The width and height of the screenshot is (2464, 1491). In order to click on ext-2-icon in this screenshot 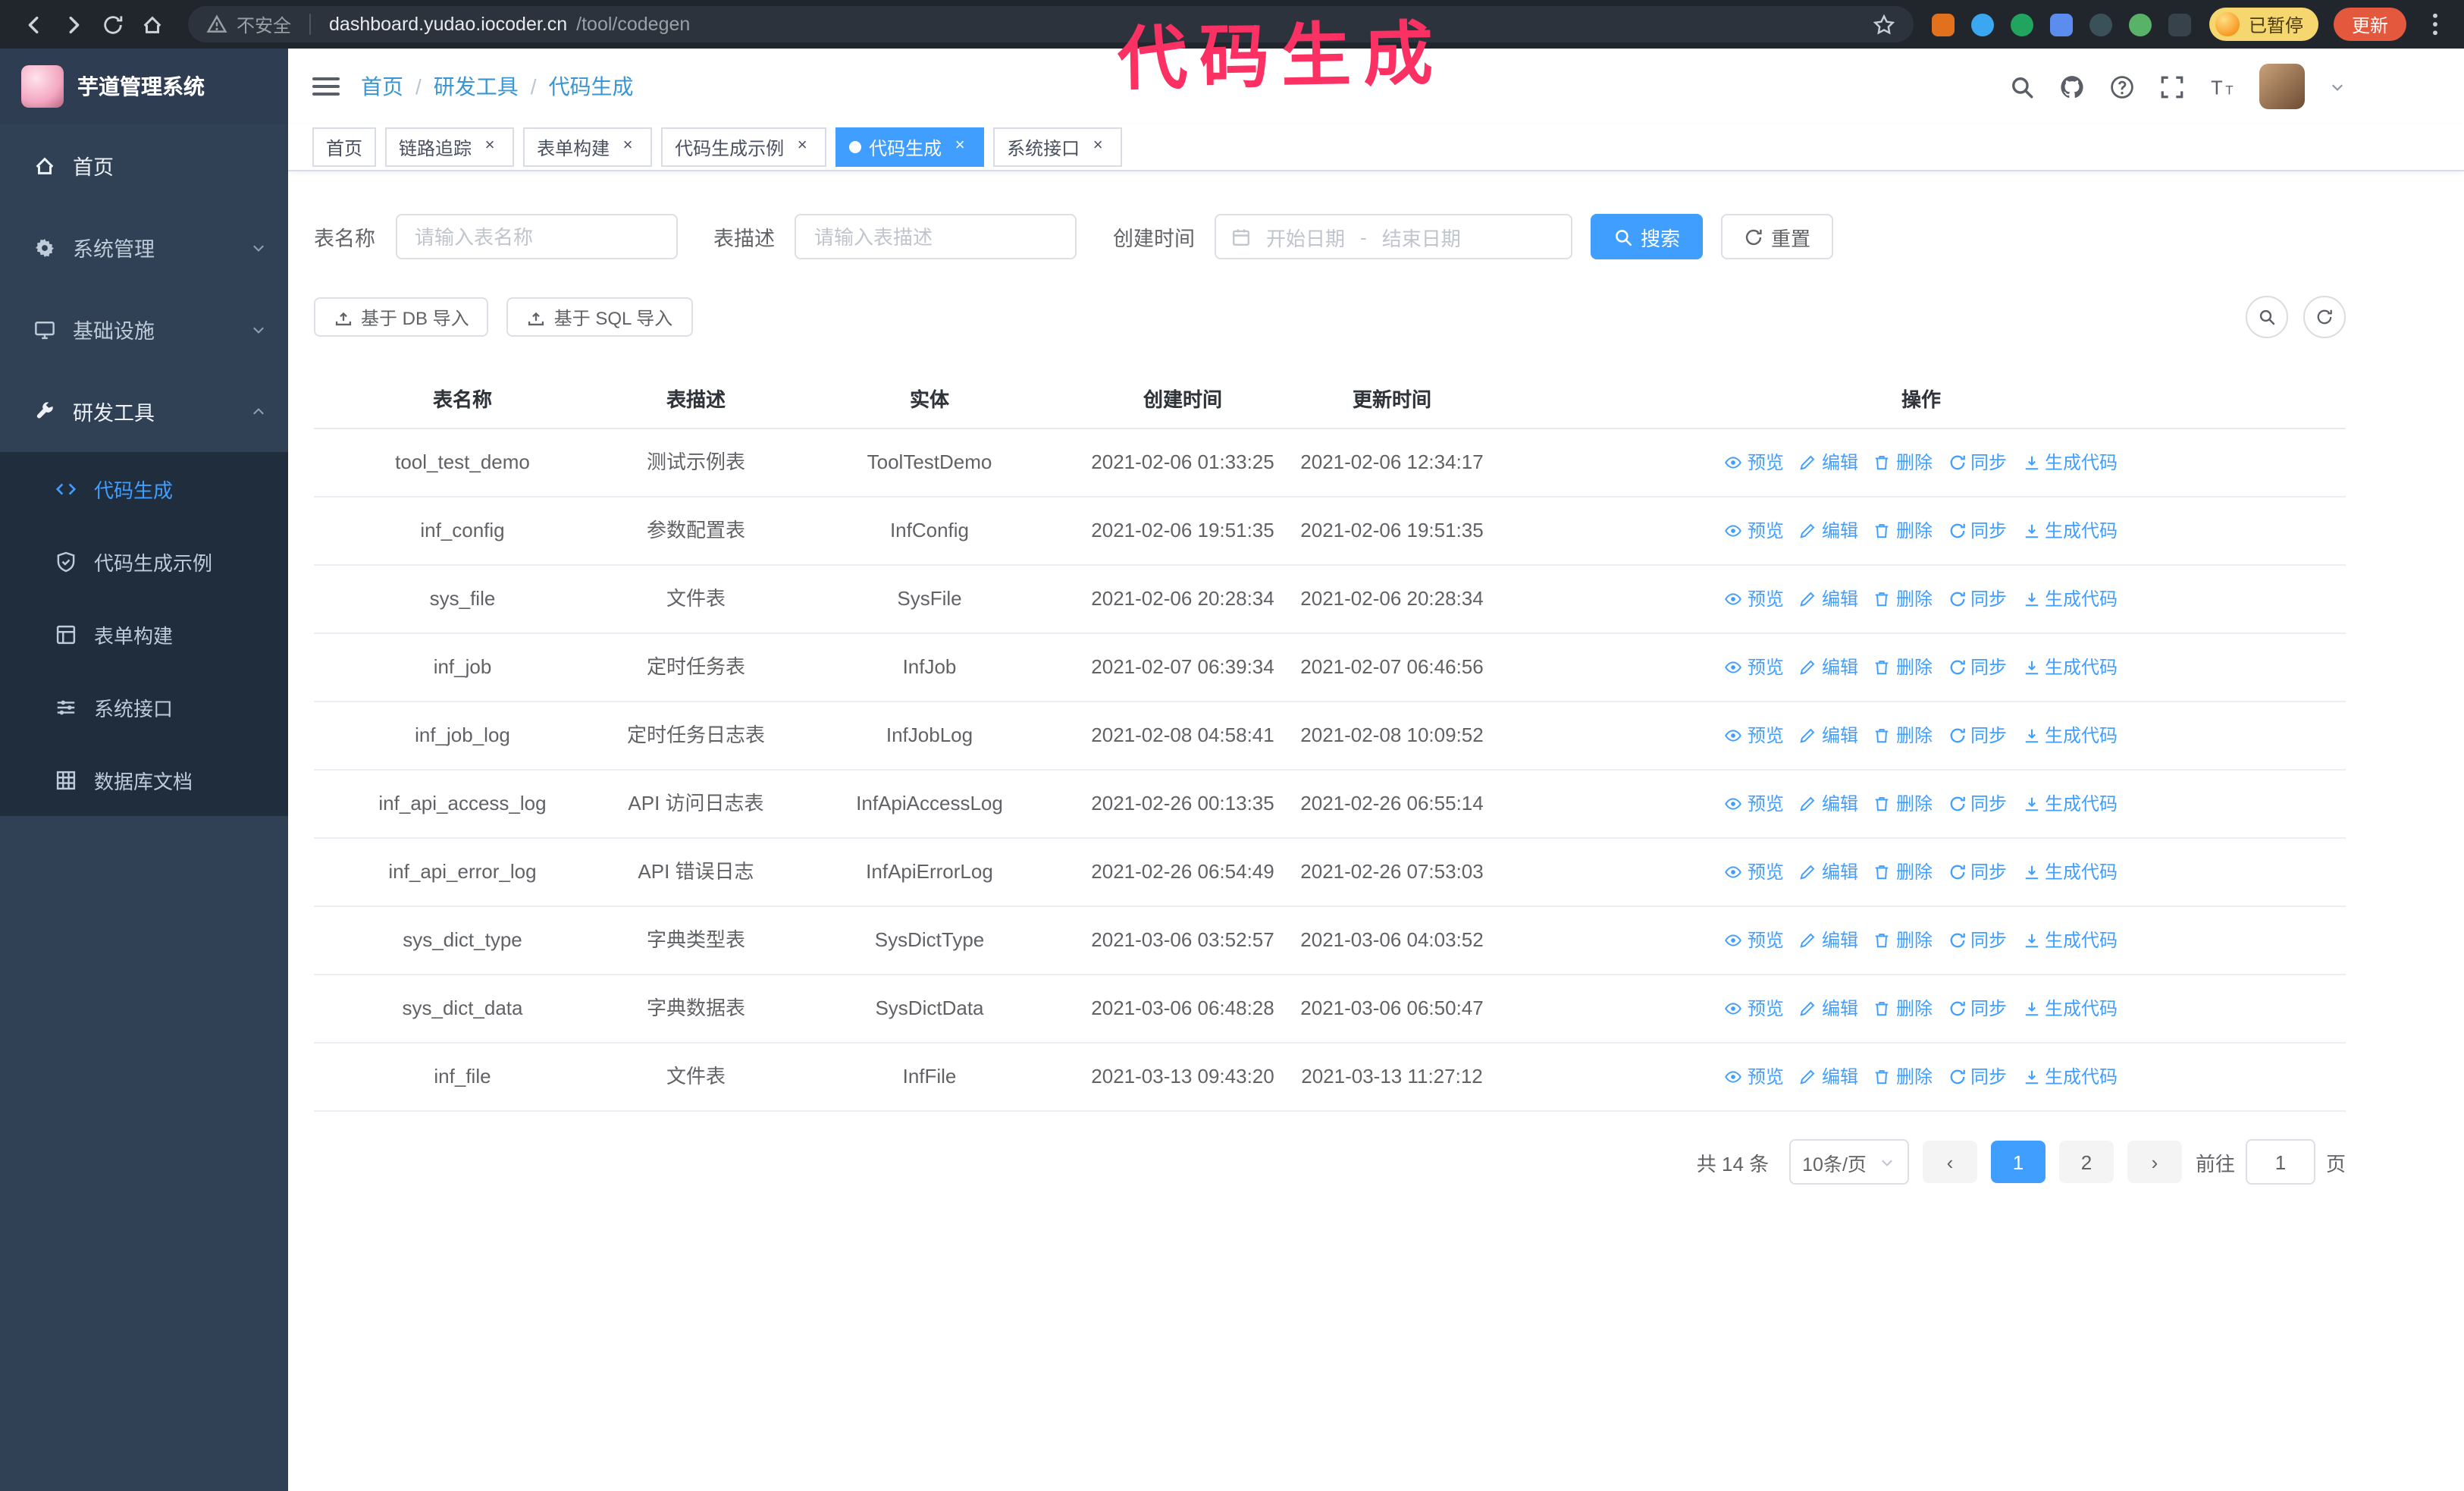, I will do `click(1982, 24)`.